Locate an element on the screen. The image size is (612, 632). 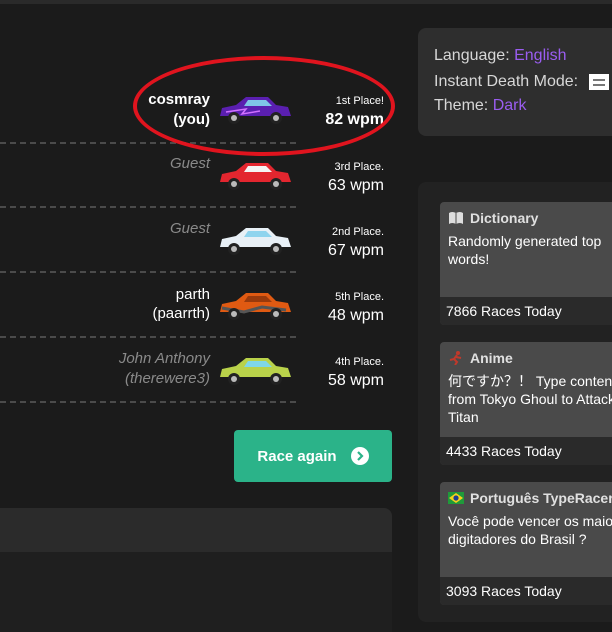
wpm-value: 67 wpm is located at coordinates (355, 250).